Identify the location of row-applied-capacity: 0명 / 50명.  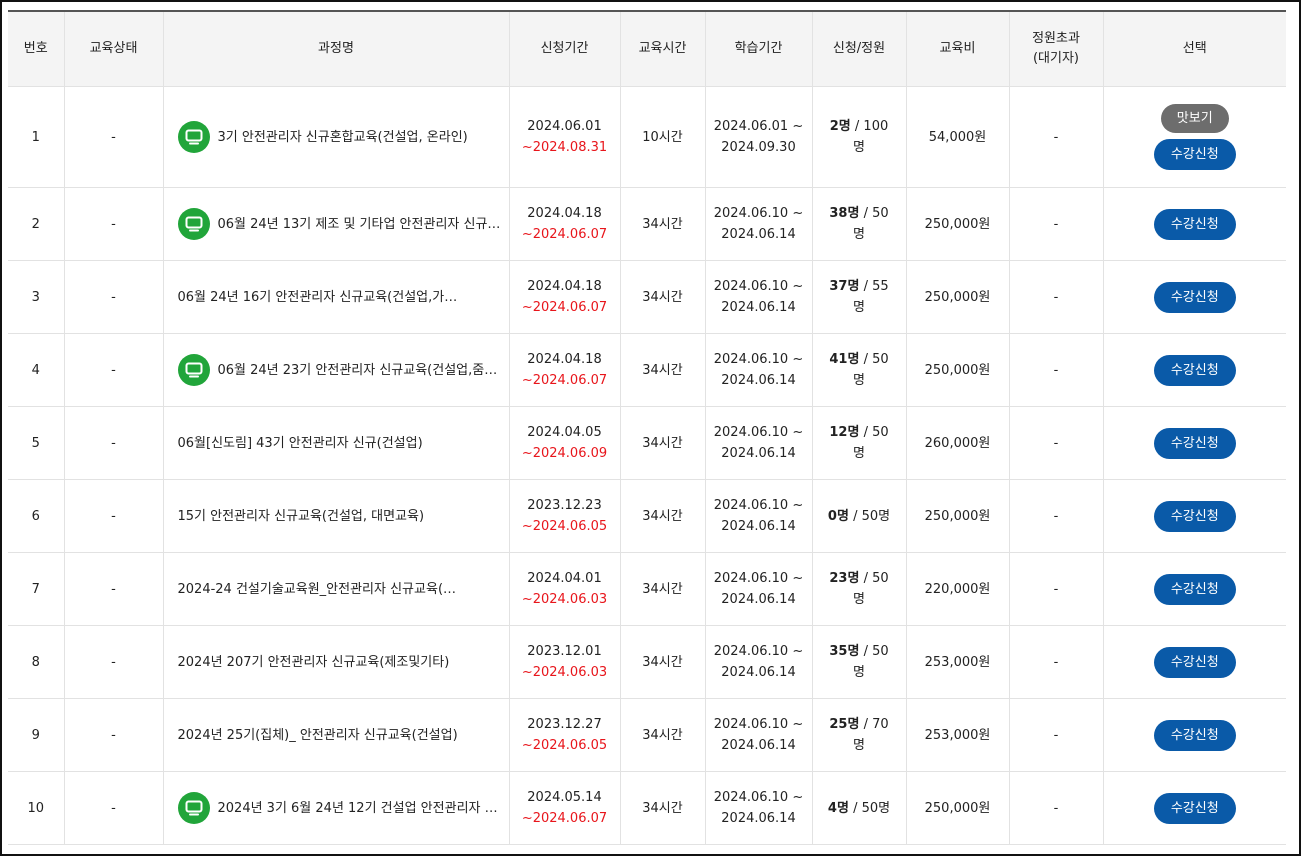
(859, 516).